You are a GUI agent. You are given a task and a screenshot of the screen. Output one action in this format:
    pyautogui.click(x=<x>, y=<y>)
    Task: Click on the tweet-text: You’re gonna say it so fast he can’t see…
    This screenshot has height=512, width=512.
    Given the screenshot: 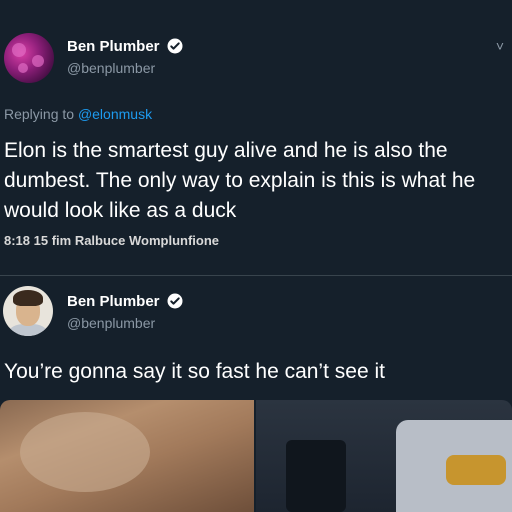 What is the action you would take?
    pyautogui.click(x=194, y=371)
    